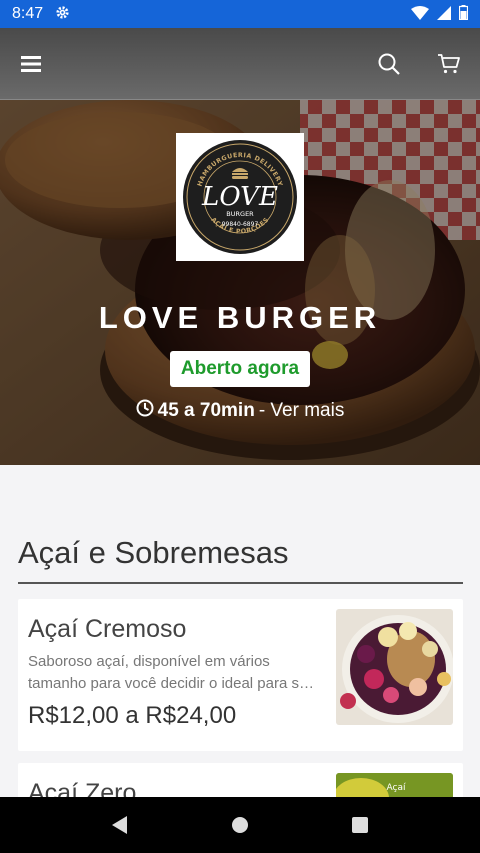 The image size is (480, 853). Describe the element at coordinates (444, 14) in the screenshot. I see `signal-icon` at that location.